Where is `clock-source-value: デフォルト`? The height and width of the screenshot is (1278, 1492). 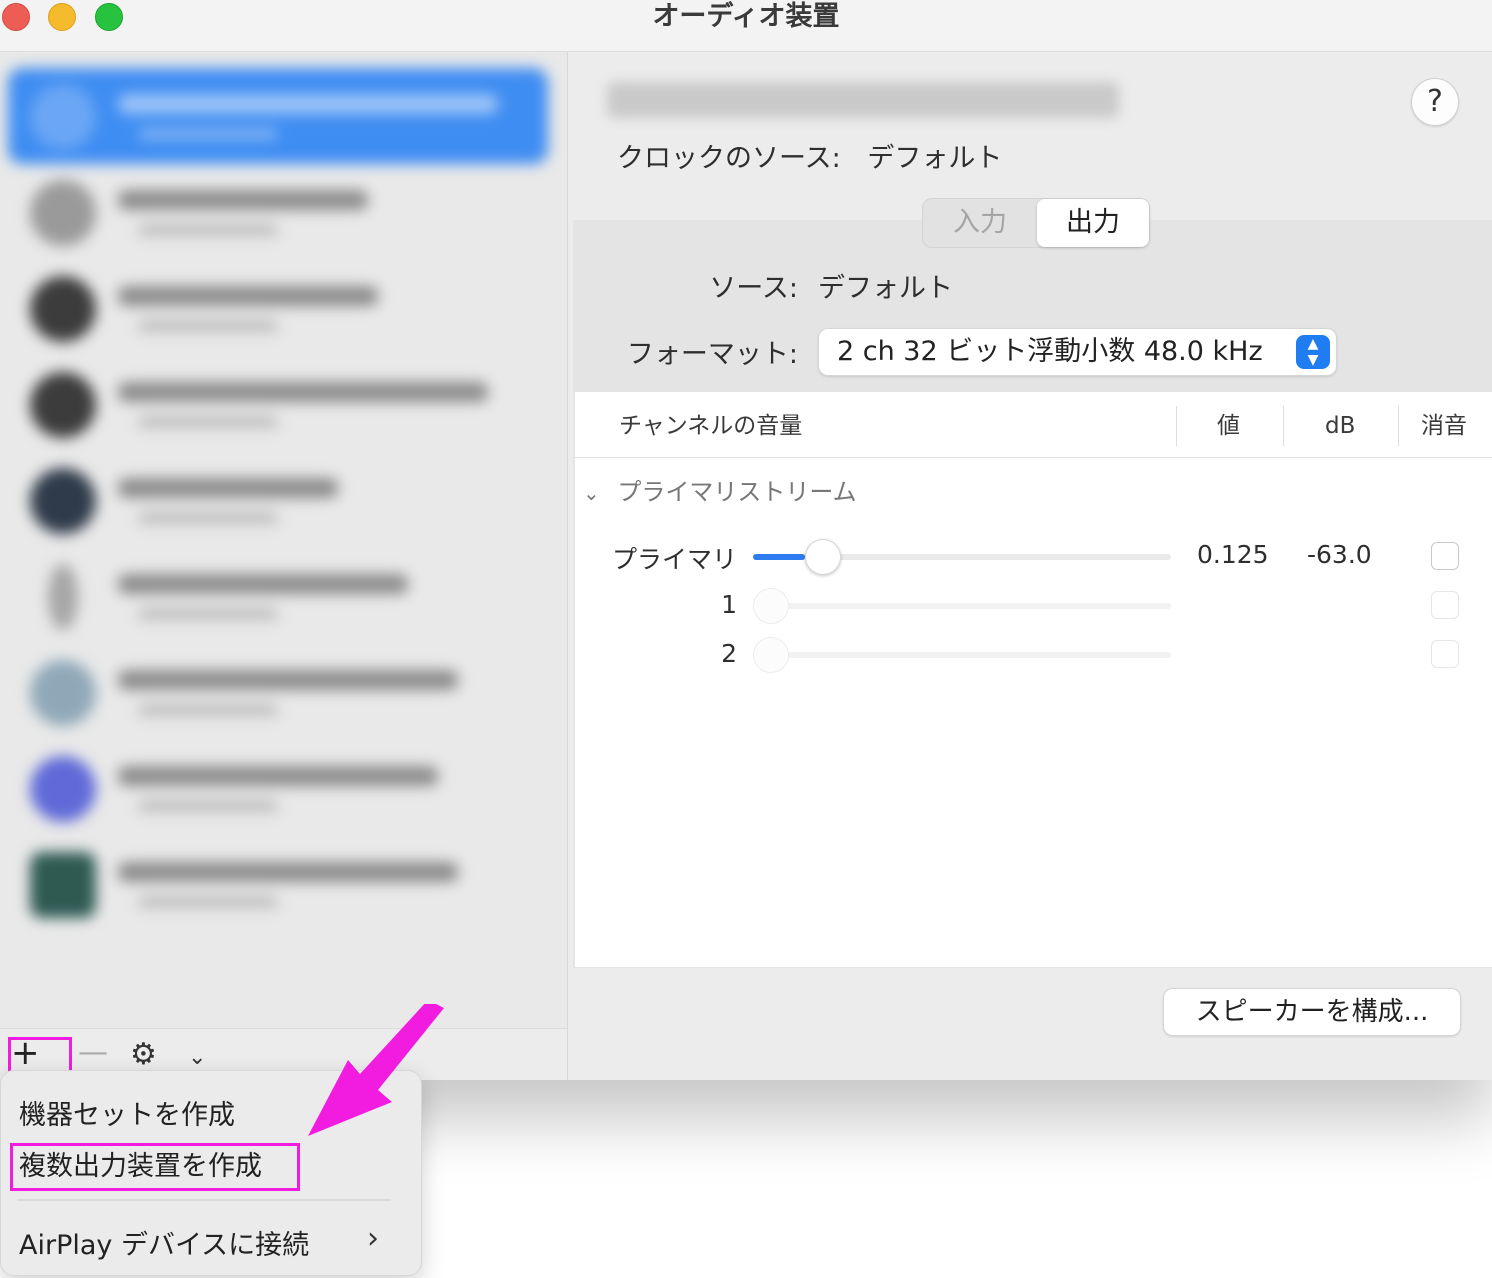
clock-source-value: デフォルト is located at coordinates (934, 158).